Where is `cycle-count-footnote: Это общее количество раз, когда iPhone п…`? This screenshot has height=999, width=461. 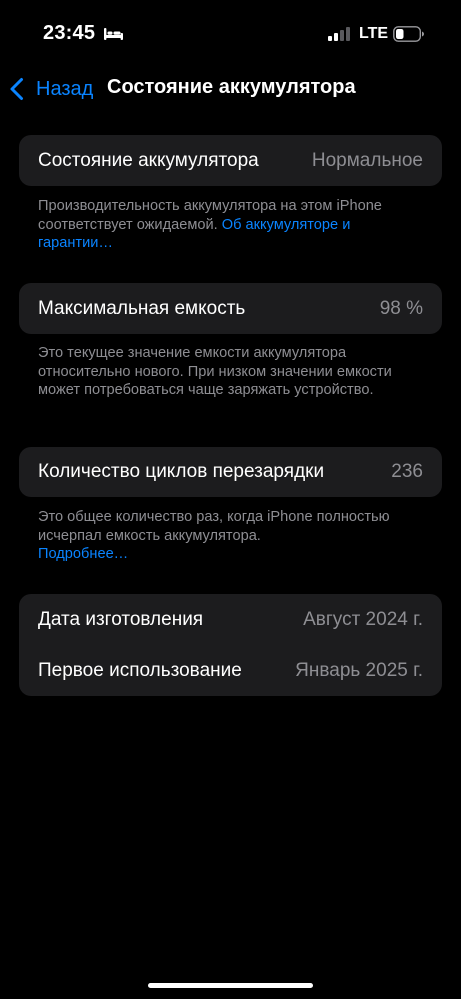 cycle-count-footnote: Это общее количество раз, когда iPhone п… is located at coordinates (228, 536).